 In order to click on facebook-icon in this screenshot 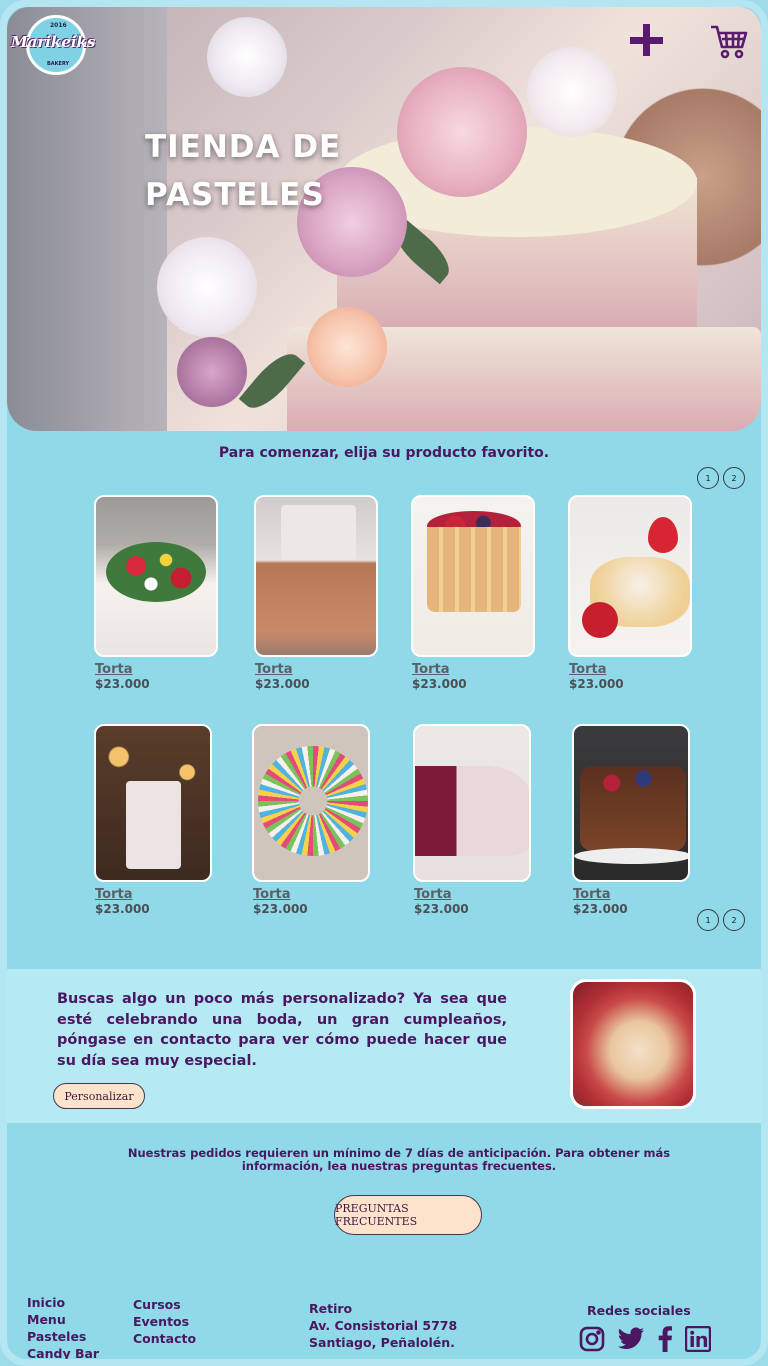, I will do `click(665, 1341)`.